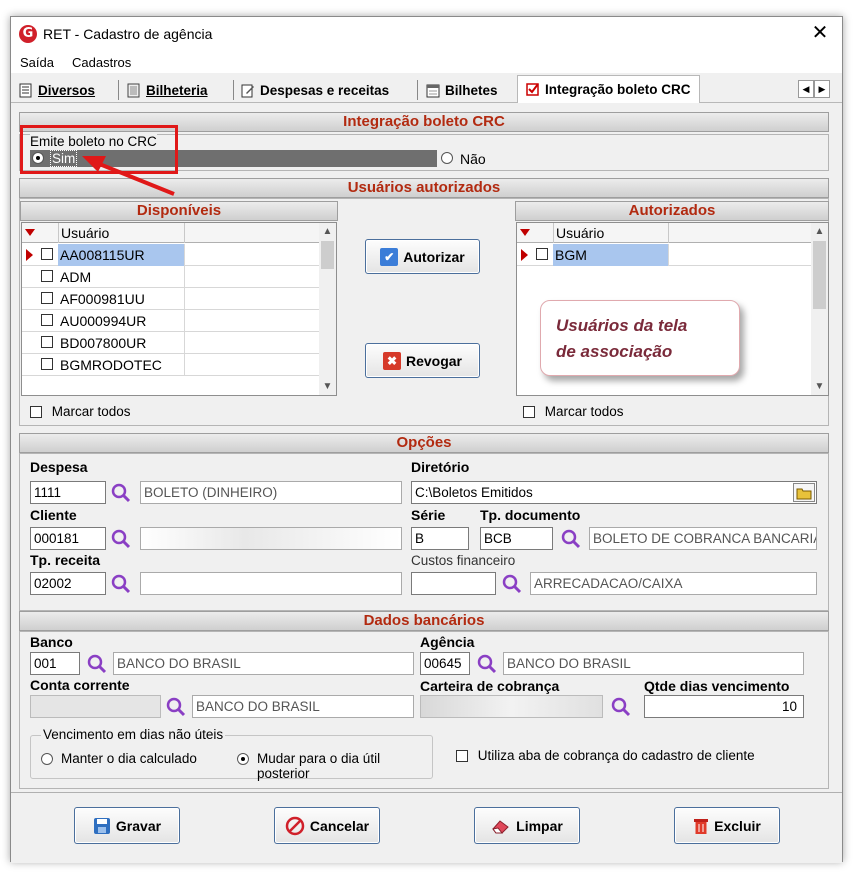 This screenshot has height=888, width=865. I want to click on user-cell: BGM, so click(611, 255).